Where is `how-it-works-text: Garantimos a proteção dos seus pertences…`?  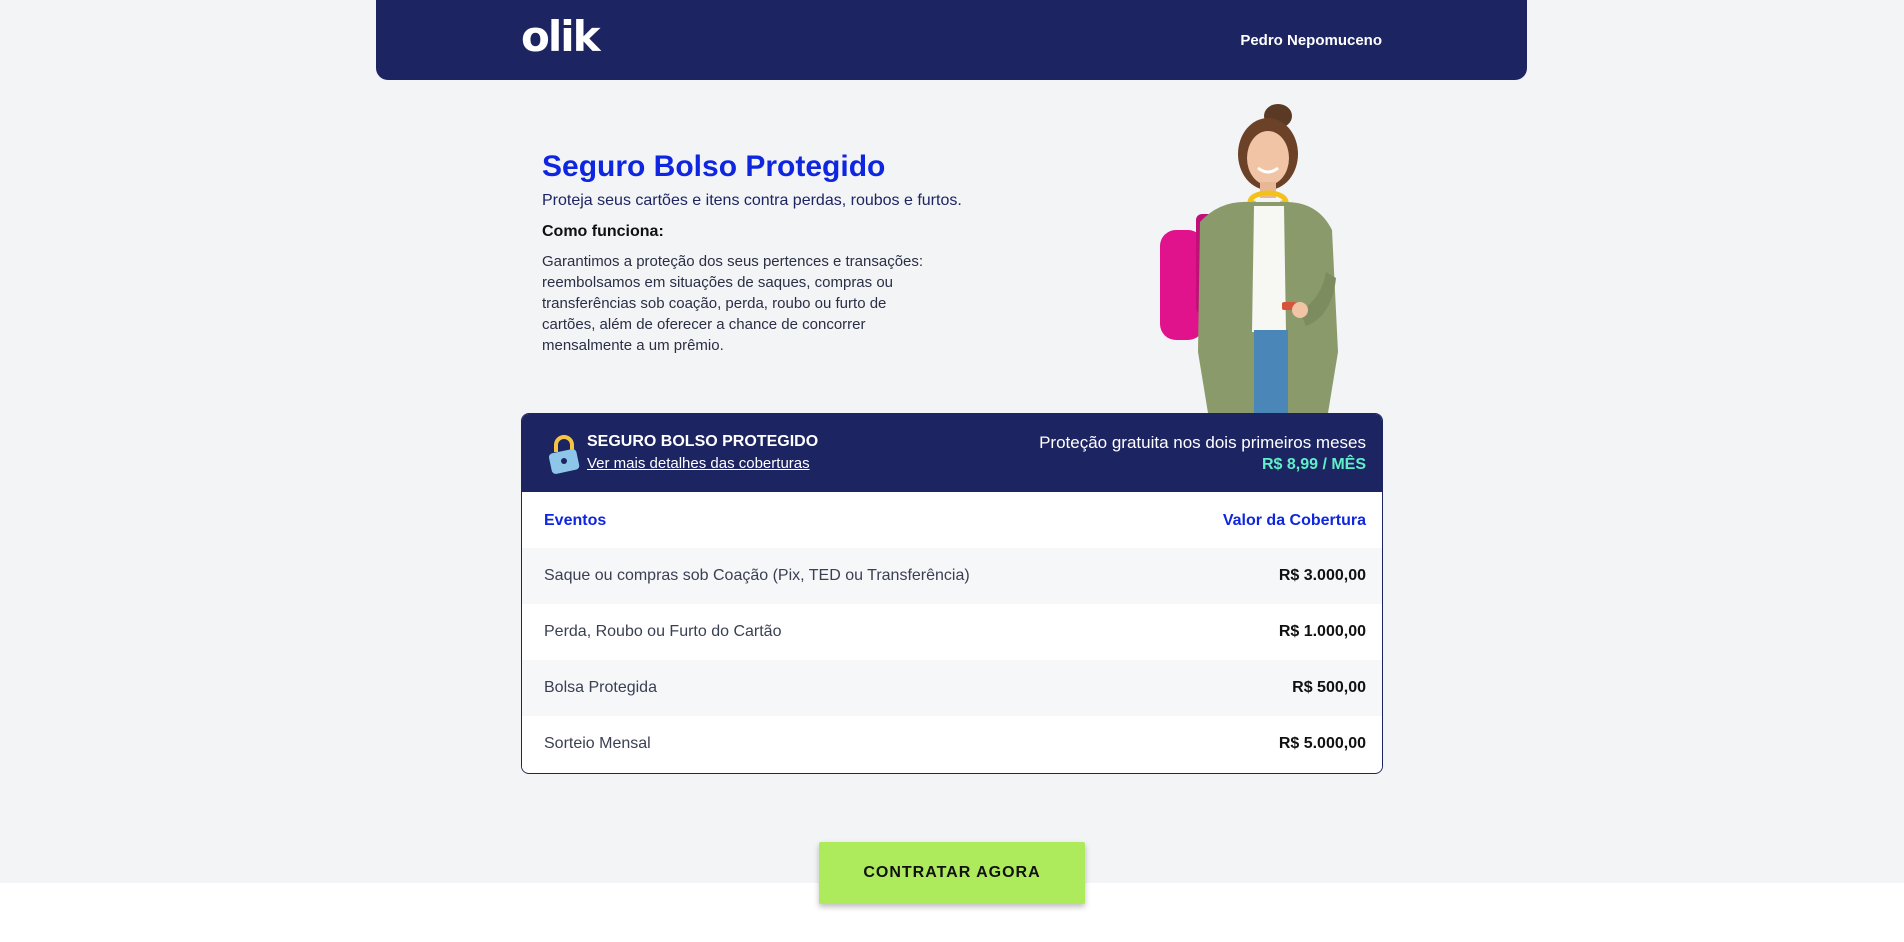
how-it-works-text: Garantimos a proteção dos seus pertences… is located at coordinates (733, 303).